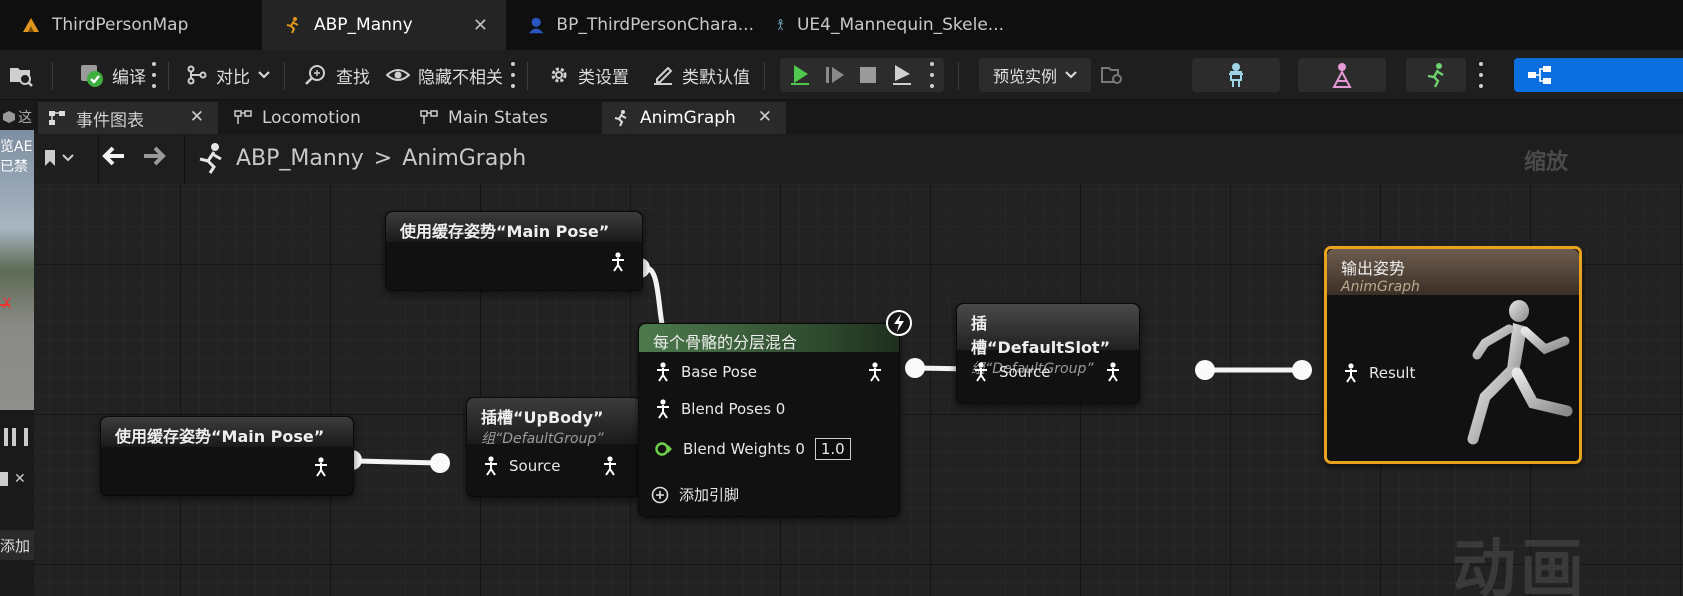 Image resolution: width=1683 pixels, height=596 pixels. I want to click on panel-tab-icon, so click(4, 479).